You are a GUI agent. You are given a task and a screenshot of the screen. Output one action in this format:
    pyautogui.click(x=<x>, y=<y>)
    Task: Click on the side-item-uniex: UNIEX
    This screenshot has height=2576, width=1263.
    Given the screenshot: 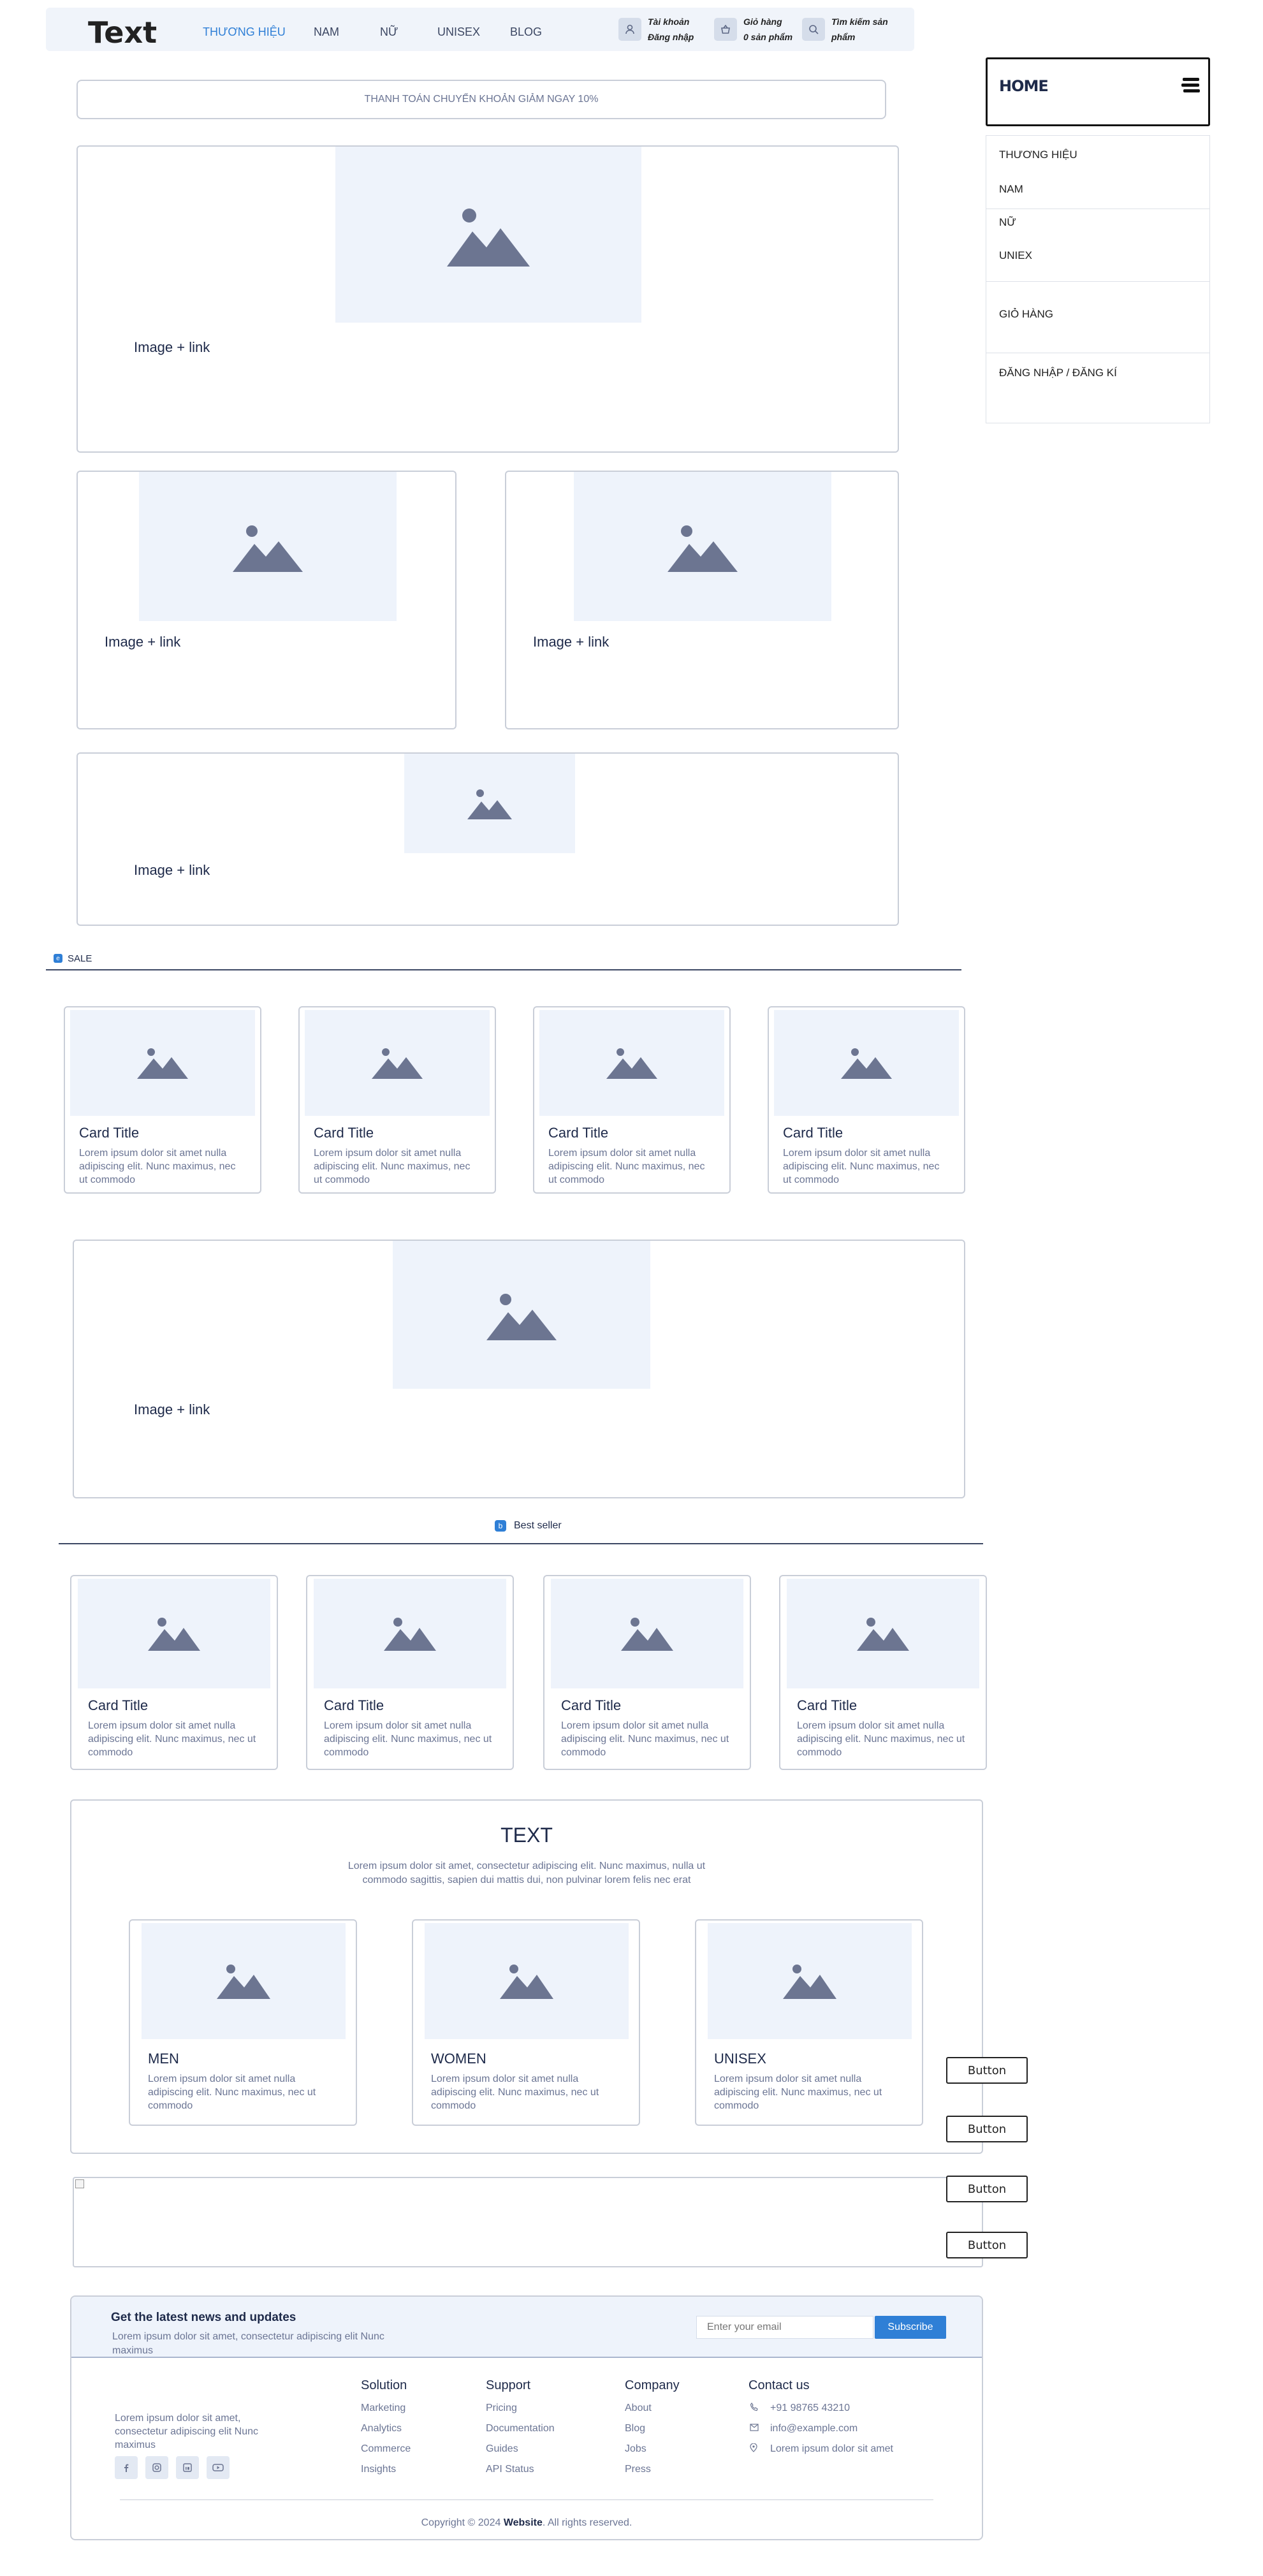 What is the action you would take?
    pyautogui.click(x=1015, y=255)
    